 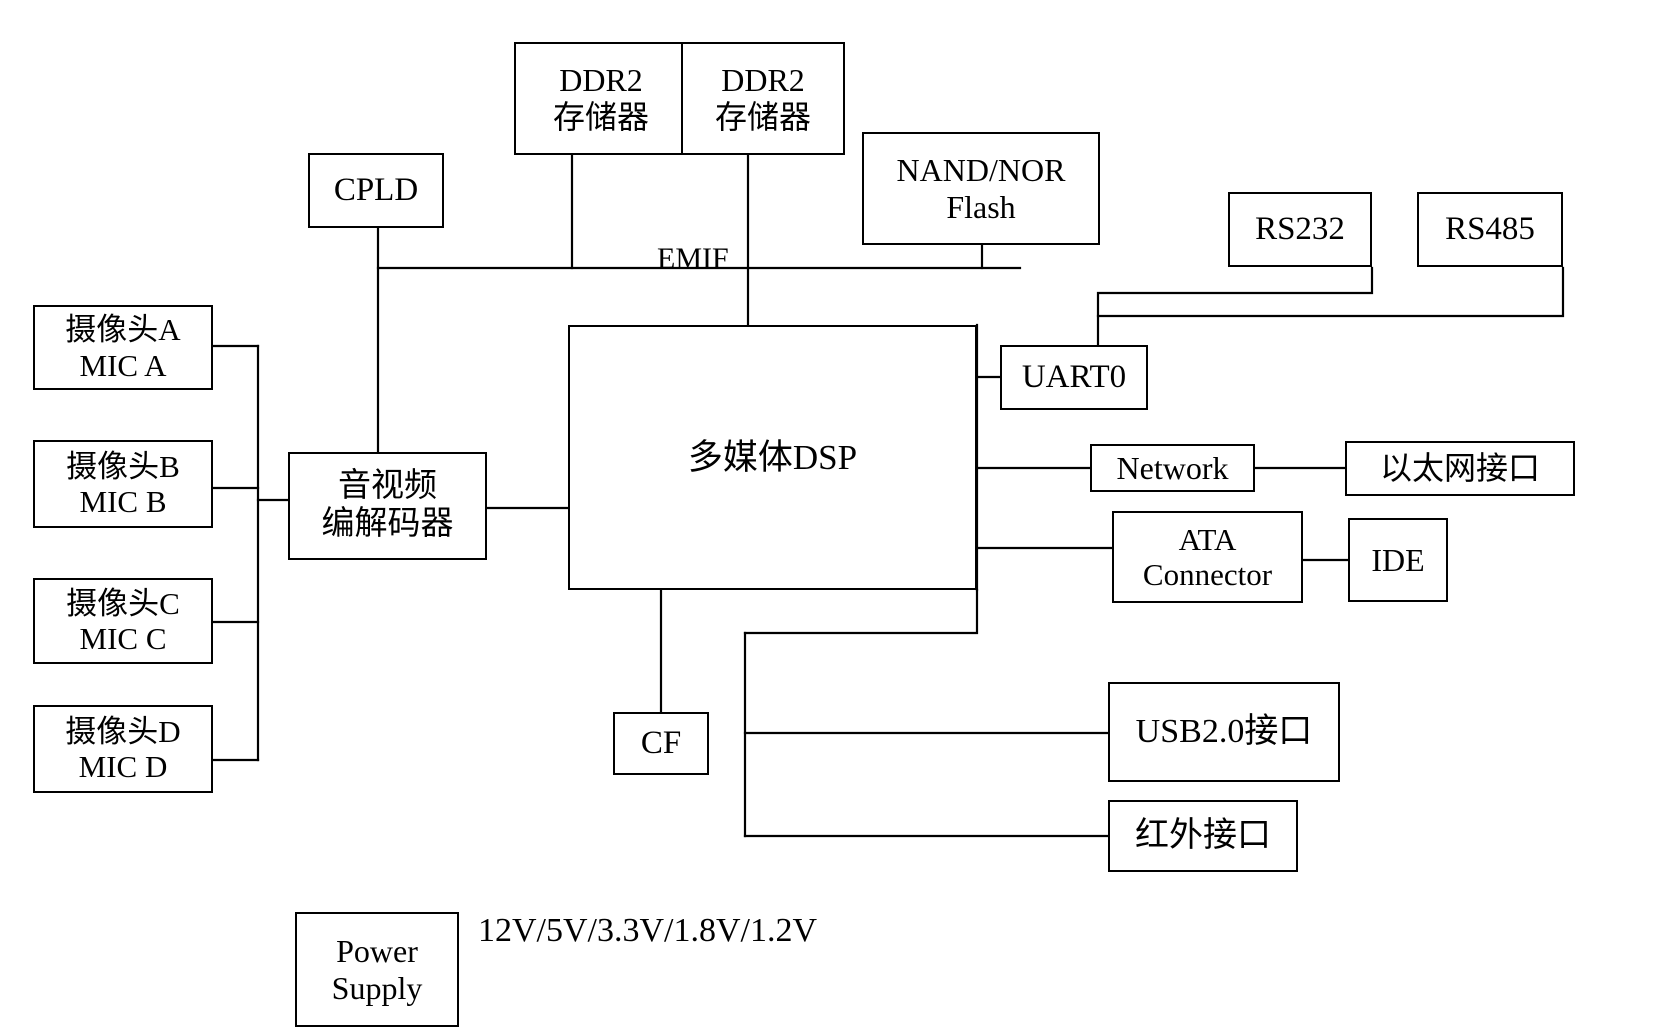 I want to click on node-cpld: CPLD, so click(x=376, y=190).